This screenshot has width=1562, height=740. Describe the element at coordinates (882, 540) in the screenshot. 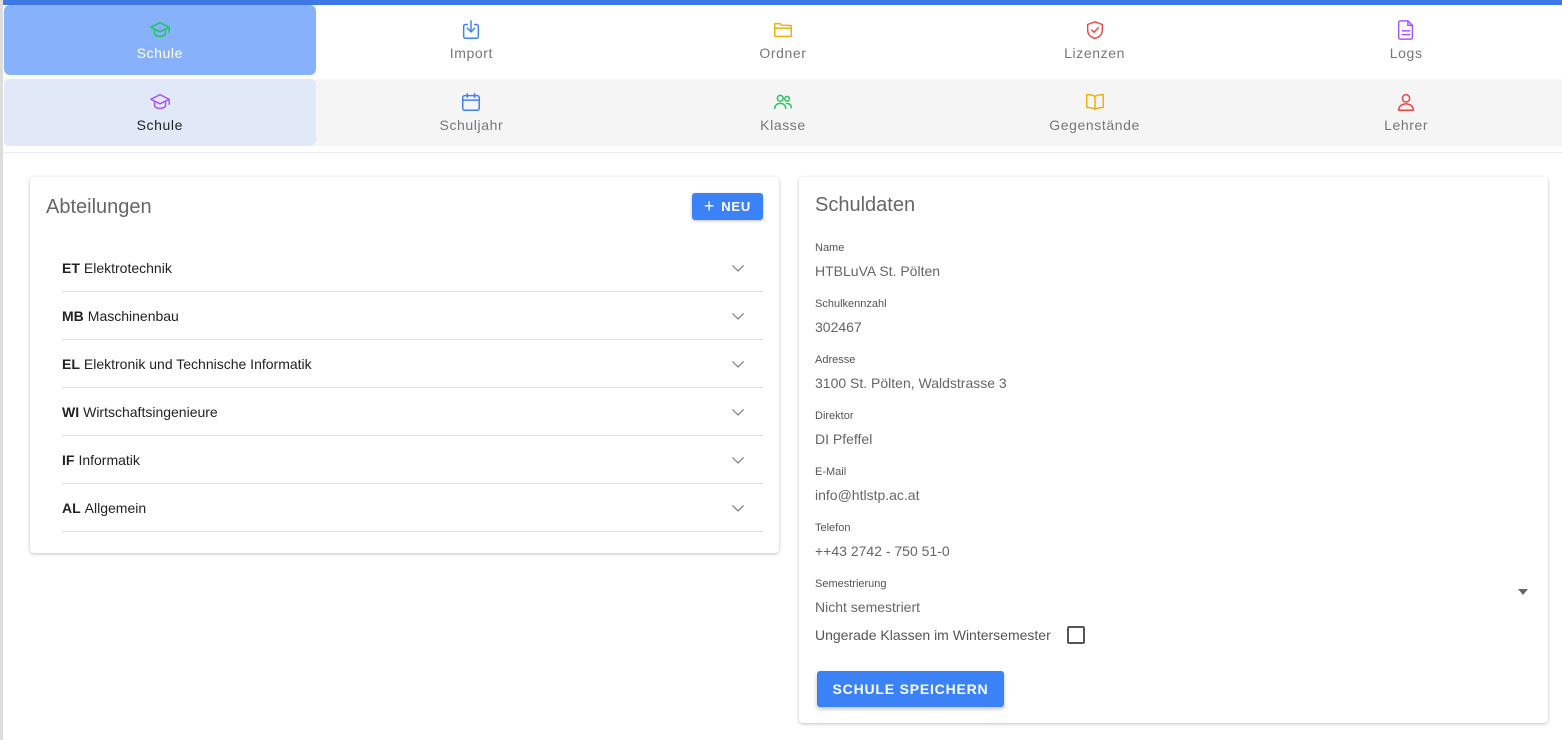

I see `phone-field: Telefon ++43 2742 - 750 51-0` at that location.